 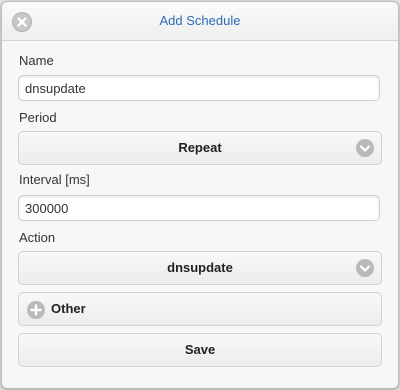 What do you see at coordinates (36, 310) in the screenshot?
I see `plus-icon` at bounding box center [36, 310].